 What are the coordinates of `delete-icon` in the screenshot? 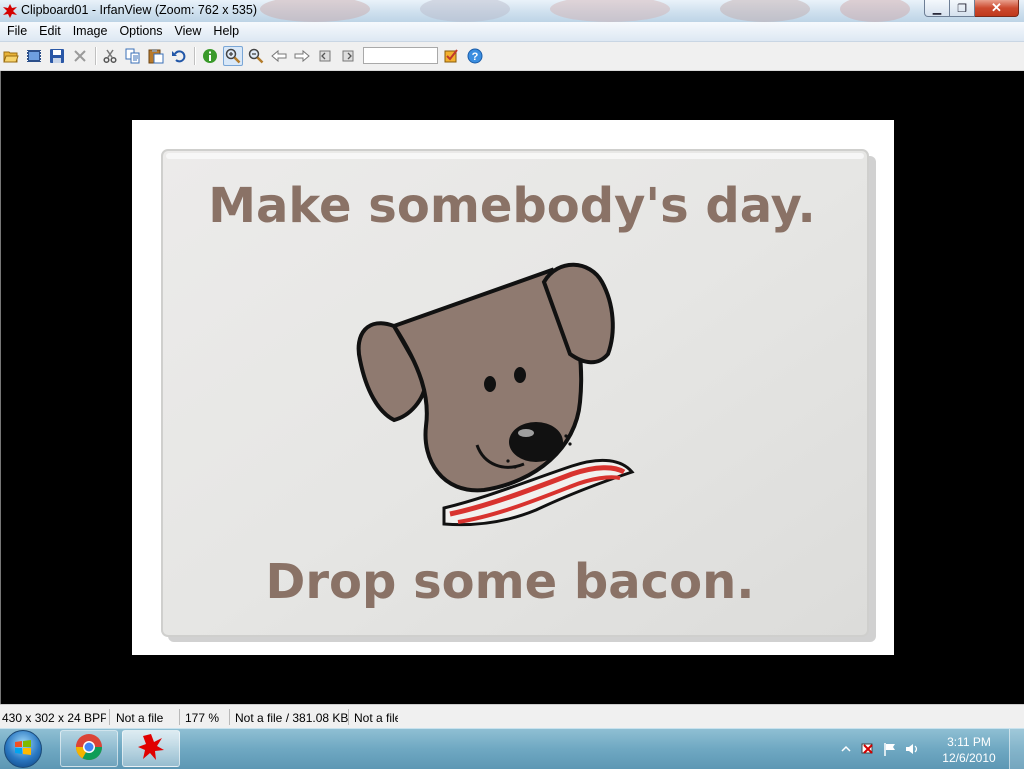 It's located at (80, 56).